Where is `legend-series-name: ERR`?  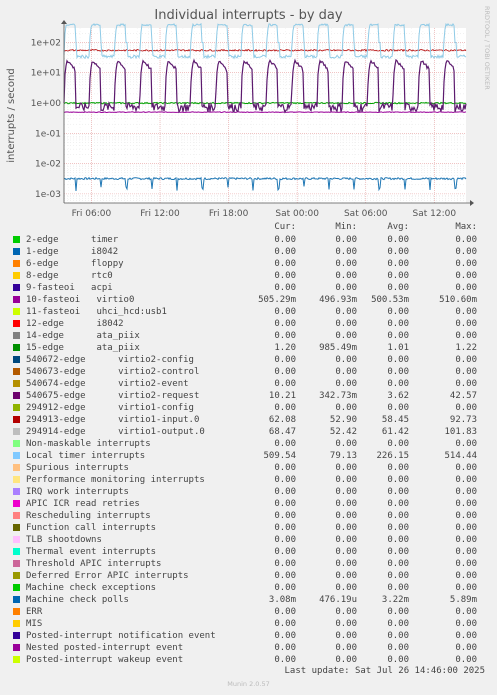 legend-series-name: ERR is located at coordinates (34, 612).